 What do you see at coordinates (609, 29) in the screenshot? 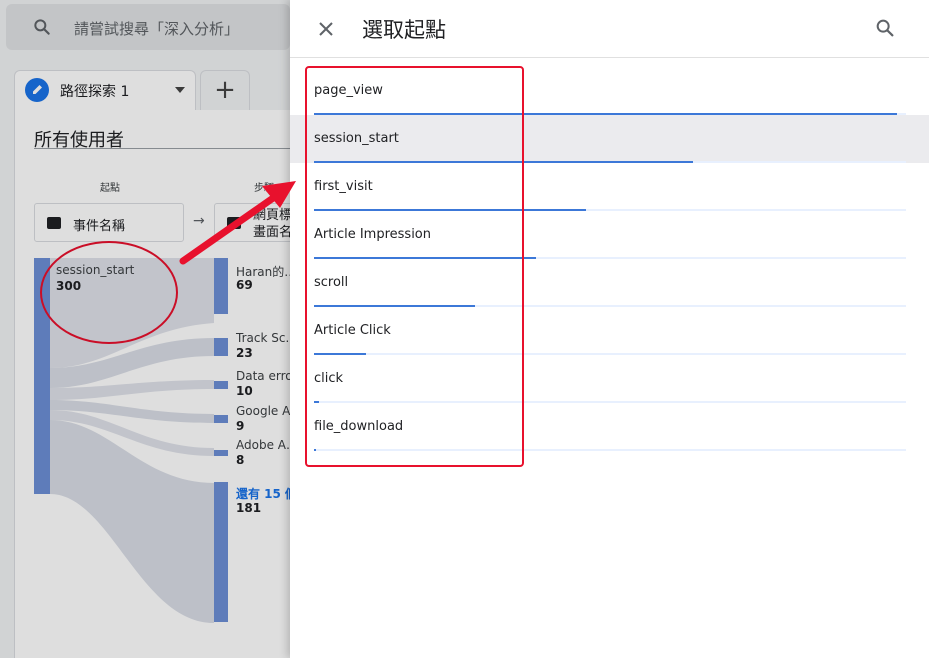
I see `drawer-header: 選取起點` at bounding box center [609, 29].